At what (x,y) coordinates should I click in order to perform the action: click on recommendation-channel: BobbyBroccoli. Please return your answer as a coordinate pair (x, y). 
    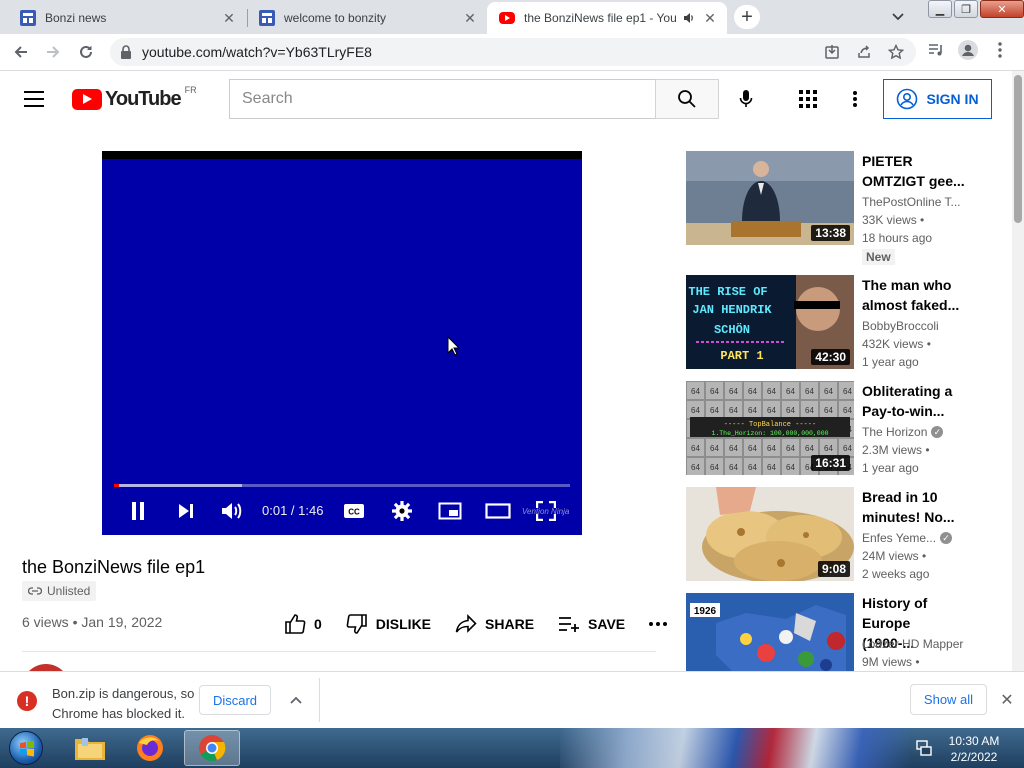
    Looking at the image, I should click on (900, 326).